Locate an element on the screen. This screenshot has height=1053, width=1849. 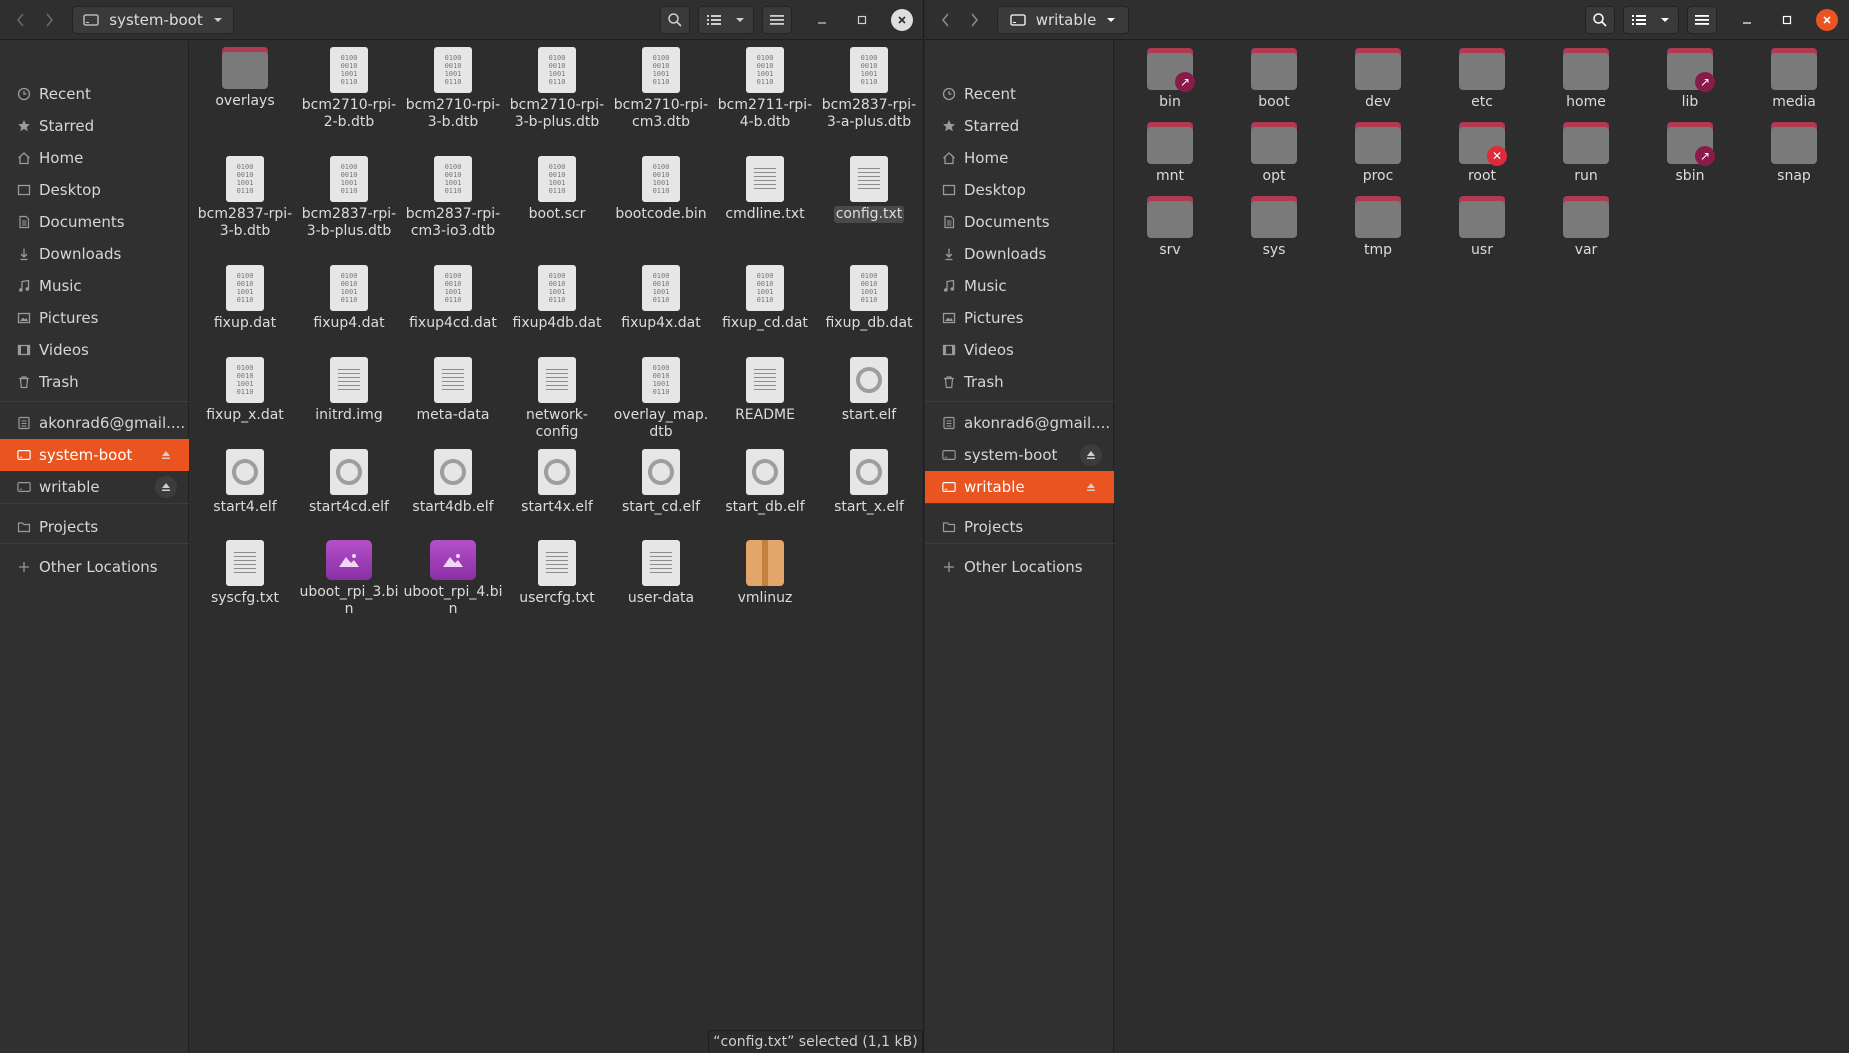
file-item: 0100 0010 1001 0110 bcm2710-rpi-3-b.dtb is located at coordinates (453, 89).